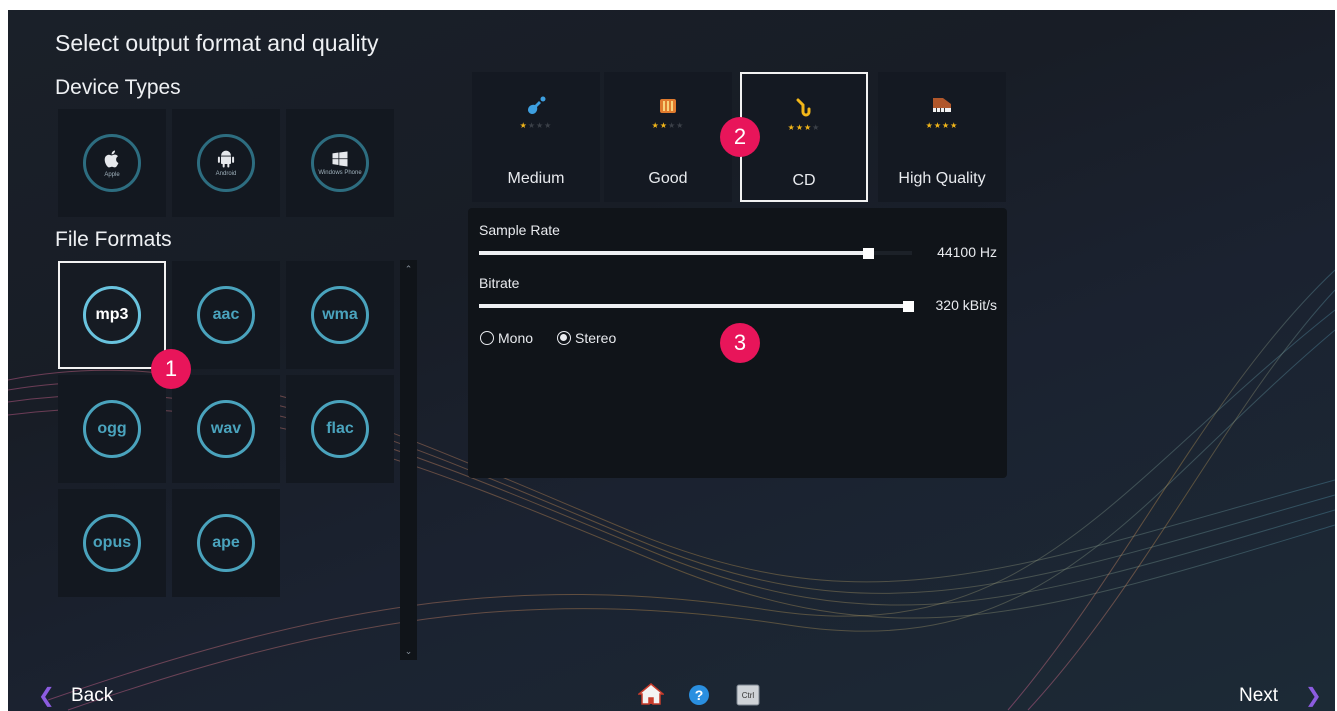  I want to click on ctrl-key-label: Ctrl, so click(748, 695).